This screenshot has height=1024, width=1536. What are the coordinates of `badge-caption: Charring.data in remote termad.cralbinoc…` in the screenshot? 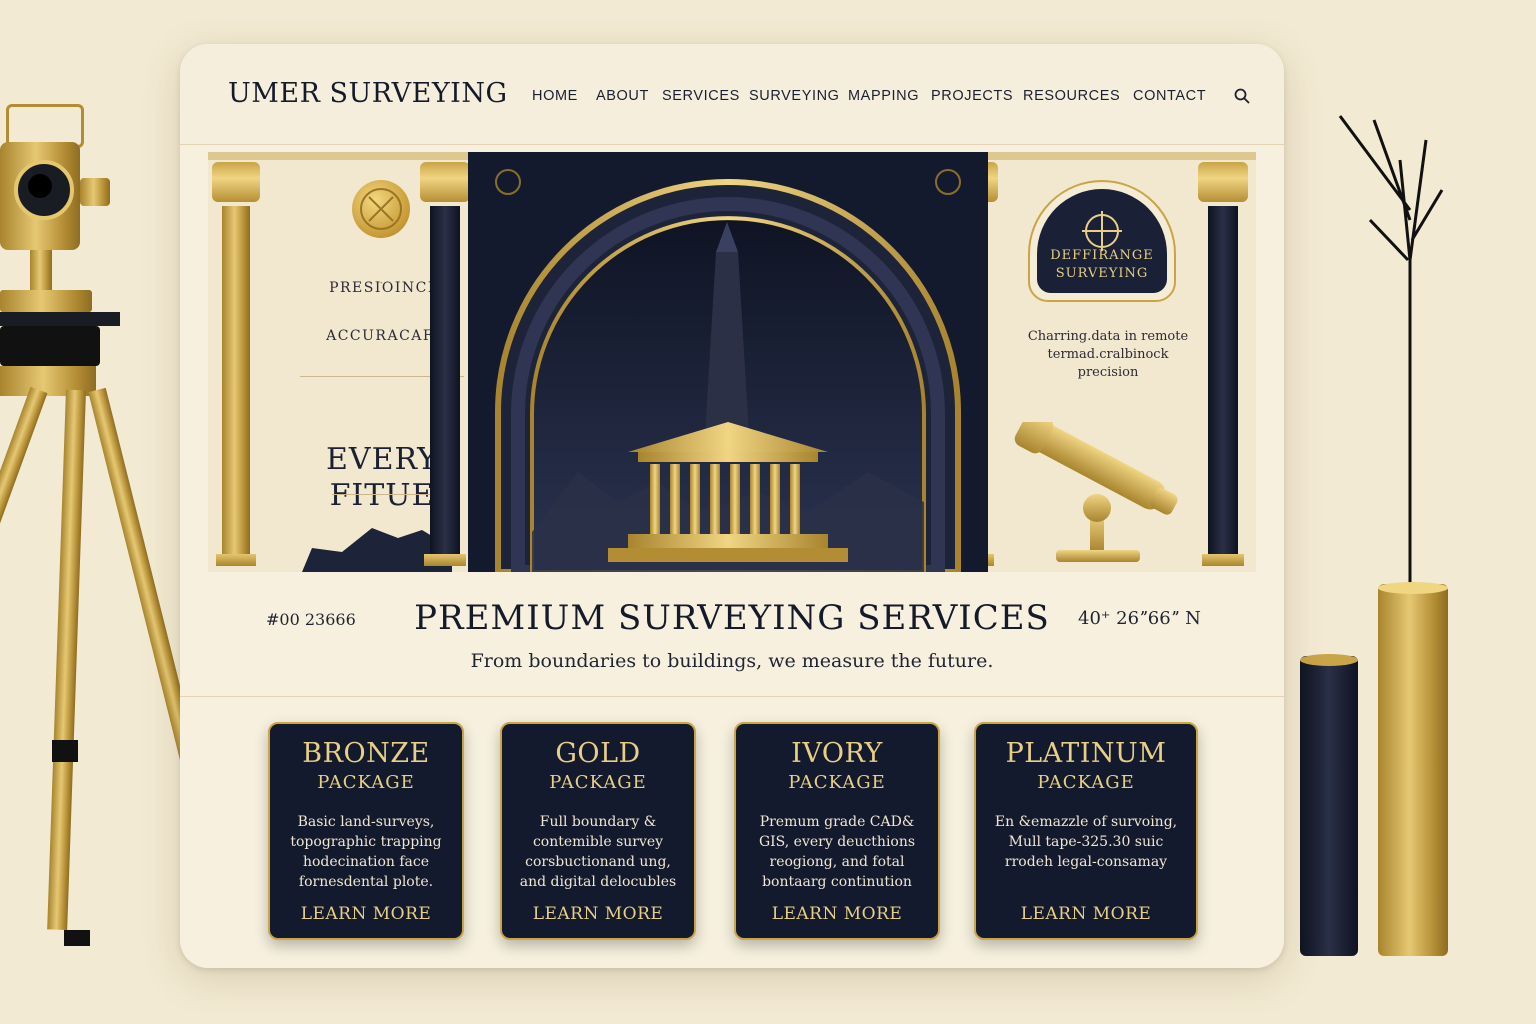 It's located at (1108, 354).